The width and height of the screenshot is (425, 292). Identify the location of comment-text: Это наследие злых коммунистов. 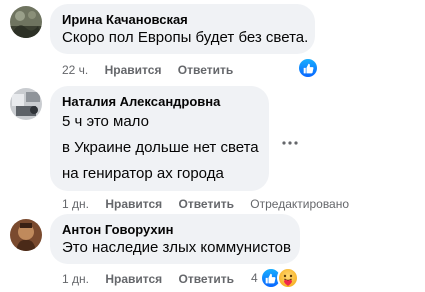
(176, 247).